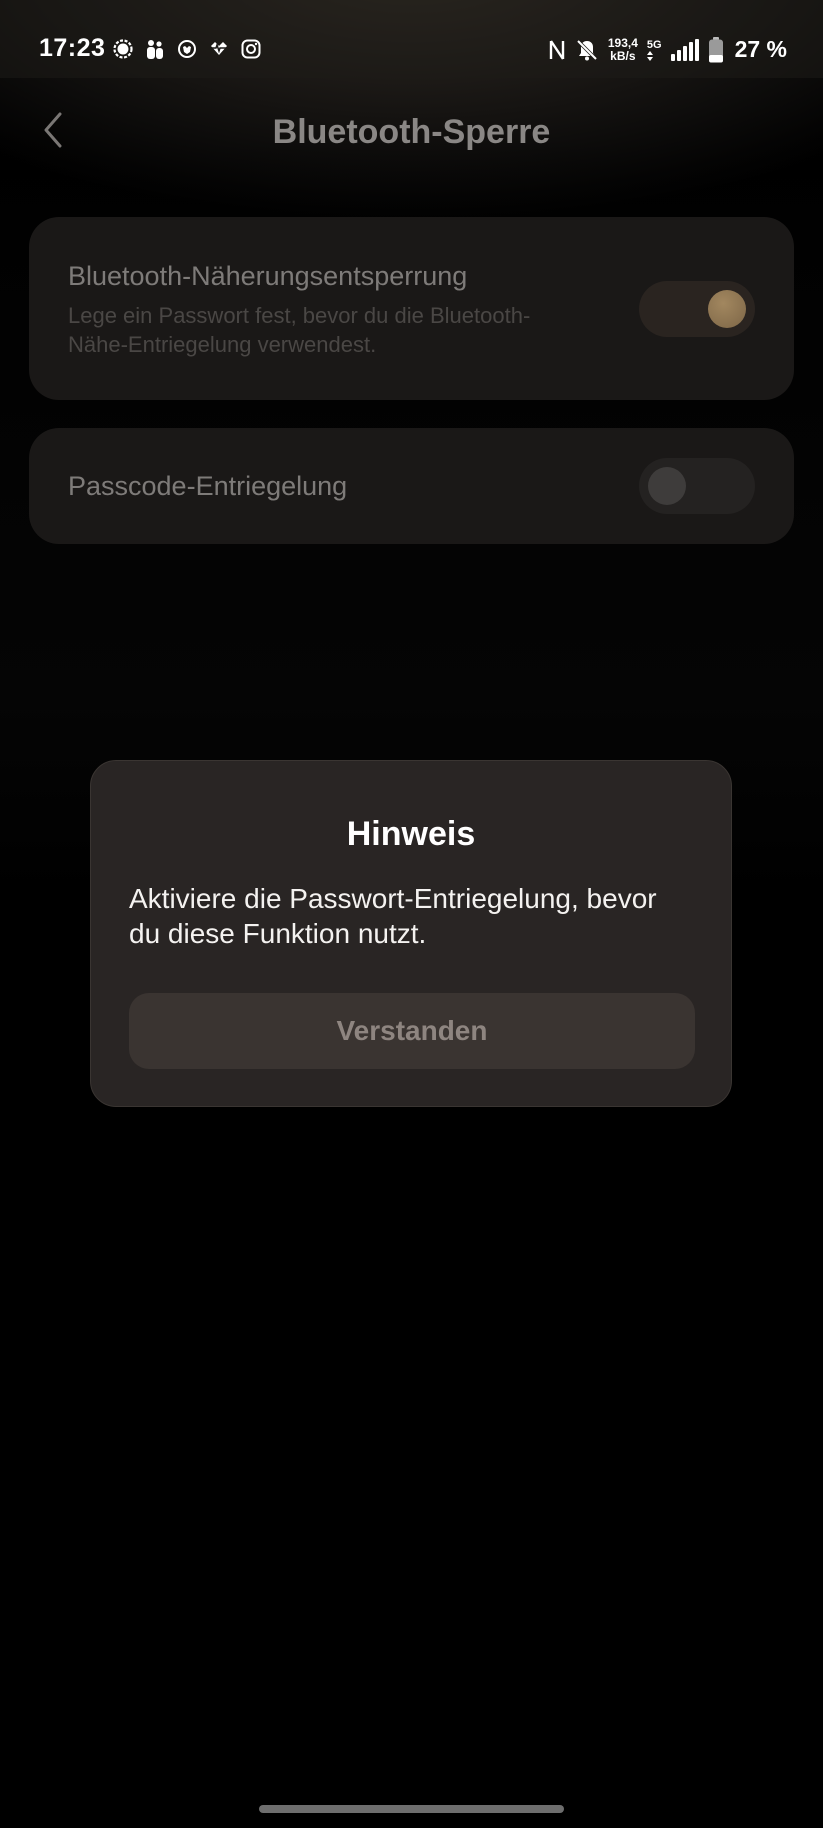 The height and width of the screenshot is (1828, 823). I want to click on status-time: 17:23, so click(72, 48).